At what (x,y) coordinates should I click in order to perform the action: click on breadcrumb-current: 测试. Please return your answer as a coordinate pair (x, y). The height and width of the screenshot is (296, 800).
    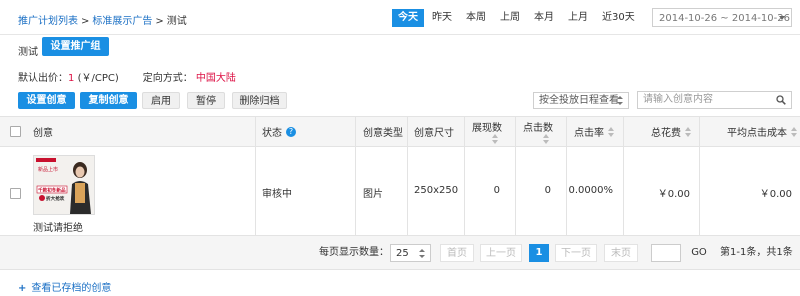
    Looking at the image, I should click on (176, 21).